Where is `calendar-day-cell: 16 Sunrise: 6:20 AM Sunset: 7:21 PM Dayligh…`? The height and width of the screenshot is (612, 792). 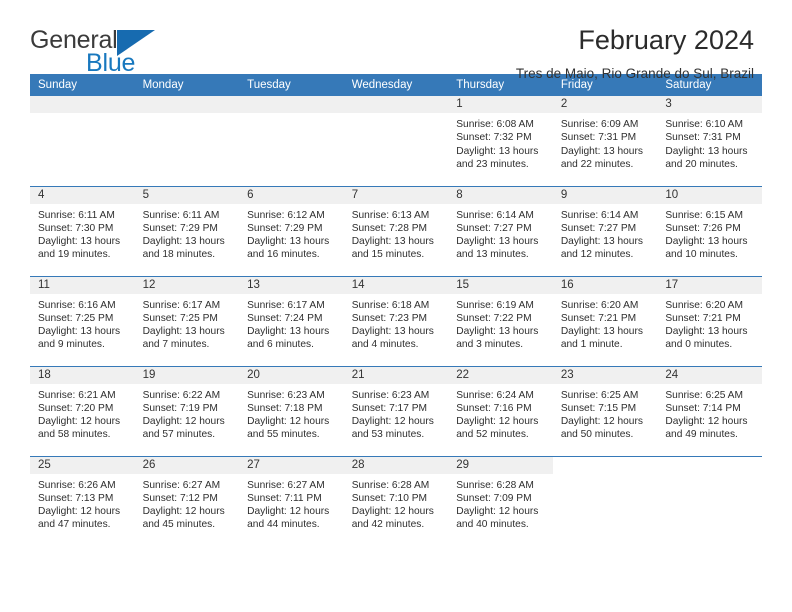 calendar-day-cell: 16 Sunrise: 6:20 AM Sunset: 7:21 PM Dayligh… is located at coordinates (605, 321).